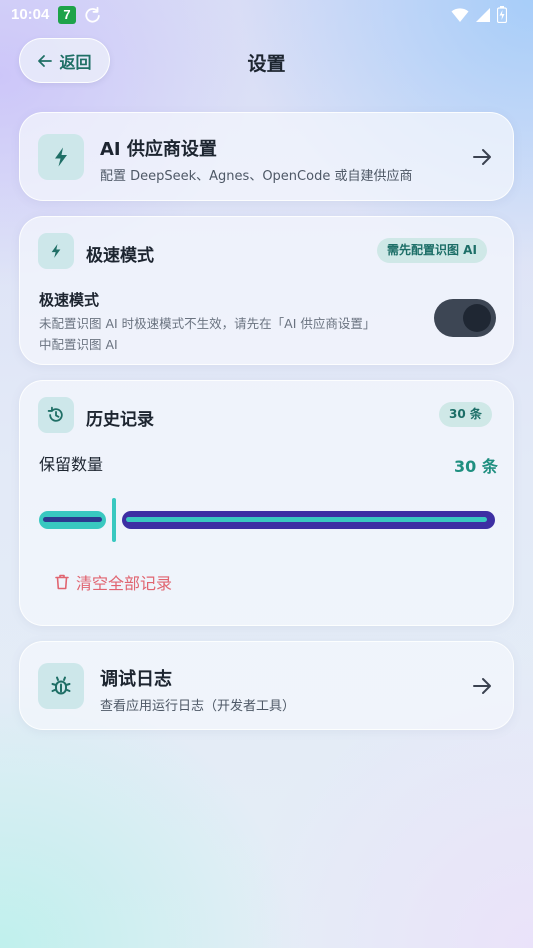 This screenshot has height=948, width=533. I want to click on debug-log-card: 调试日志 查看应用运行日志（开发者工具）, so click(266, 685).